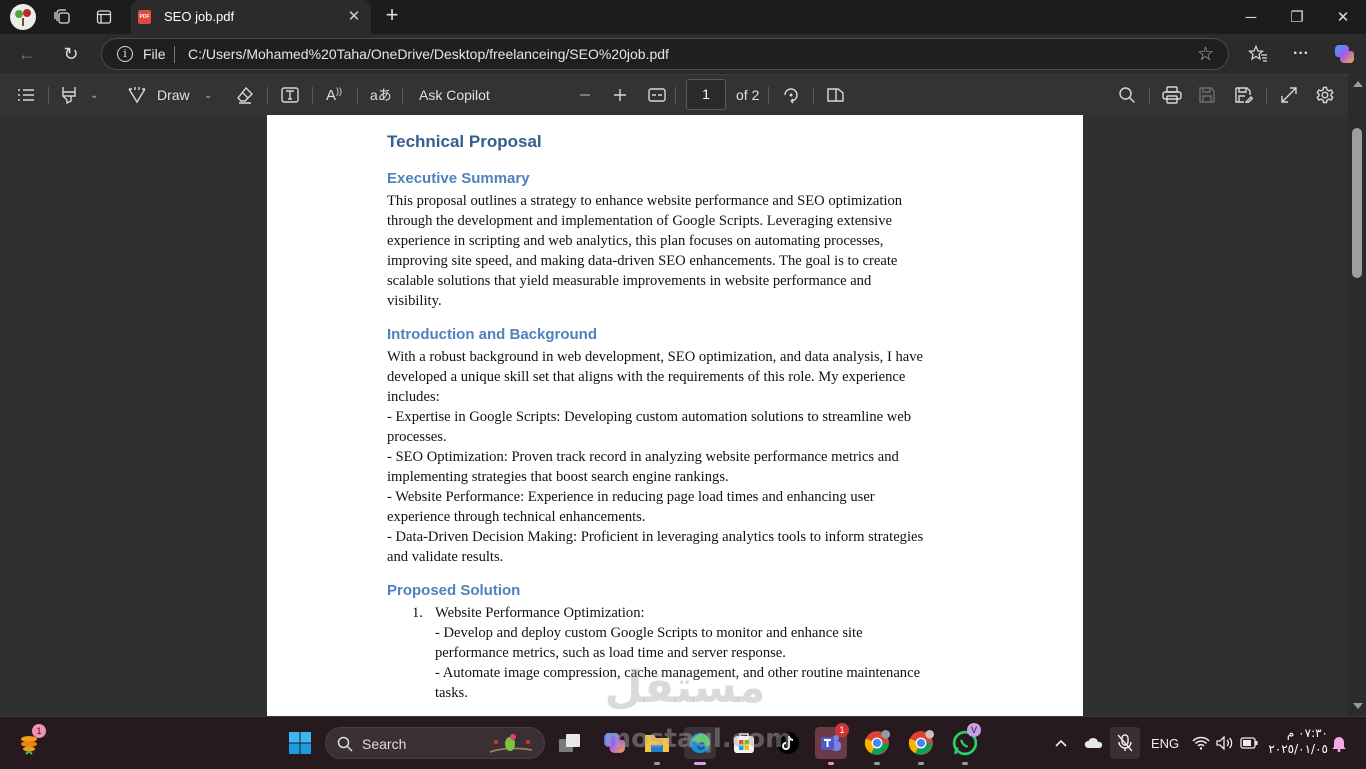 The image size is (1366, 769). What do you see at coordinates (62, 17) in the screenshot?
I see `workspaces-icon` at bounding box center [62, 17].